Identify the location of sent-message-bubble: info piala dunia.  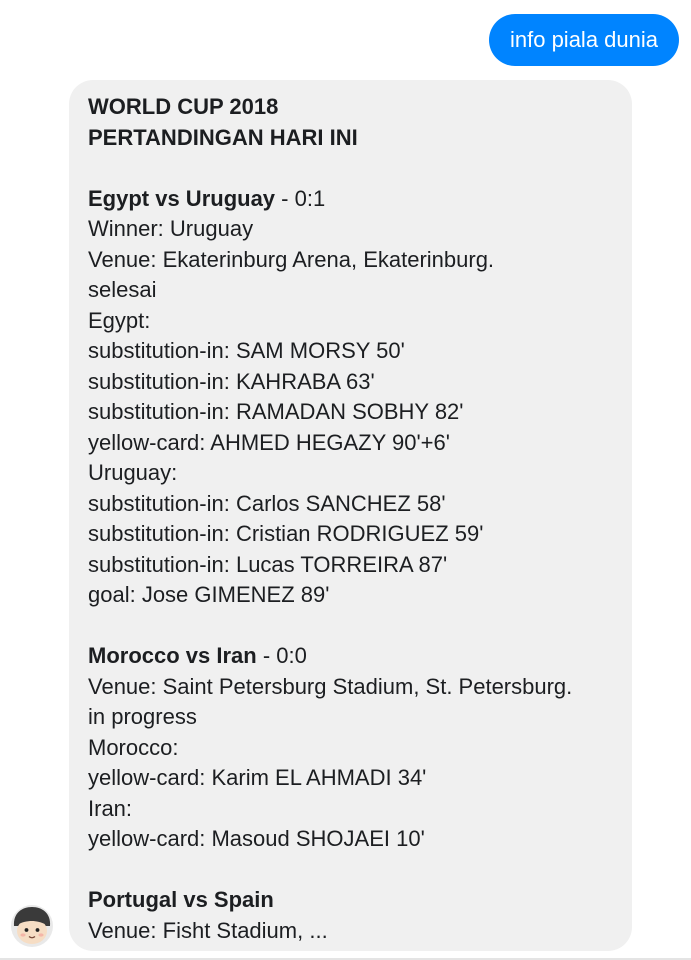
(583, 40).